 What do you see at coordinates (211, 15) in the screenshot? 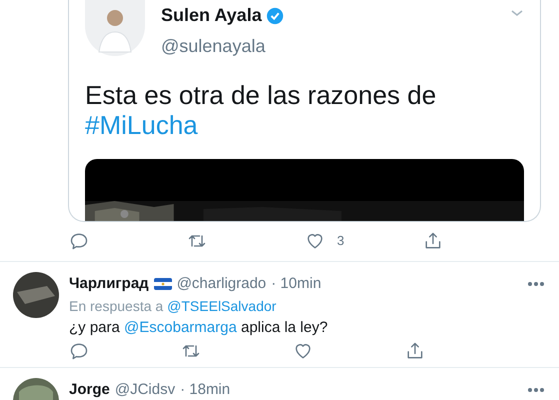
I see `author-name: Sulen Ayala` at bounding box center [211, 15].